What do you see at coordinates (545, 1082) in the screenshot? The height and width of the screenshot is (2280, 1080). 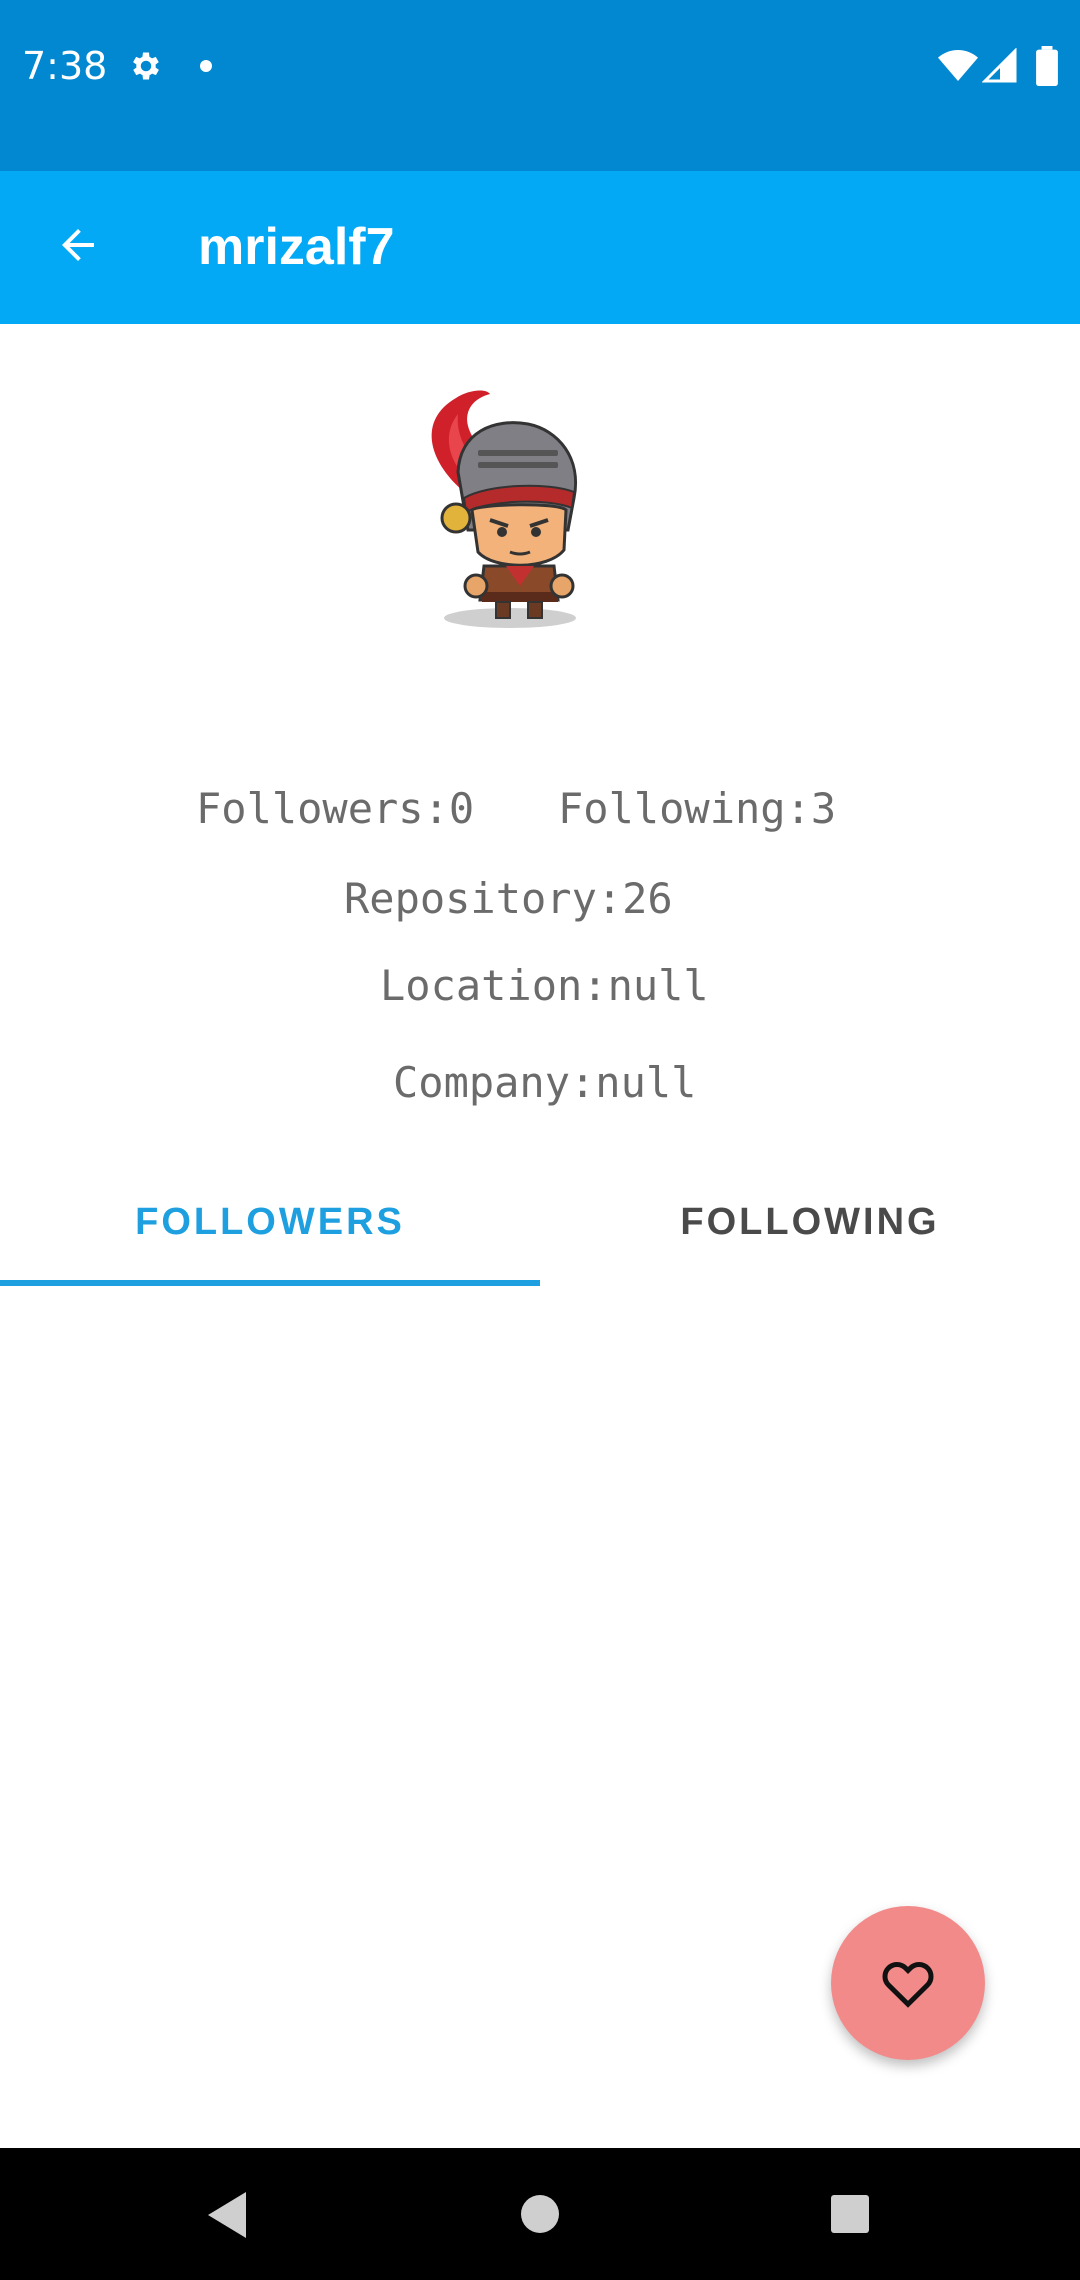 I see `company-text: Company:null` at bounding box center [545, 1082].